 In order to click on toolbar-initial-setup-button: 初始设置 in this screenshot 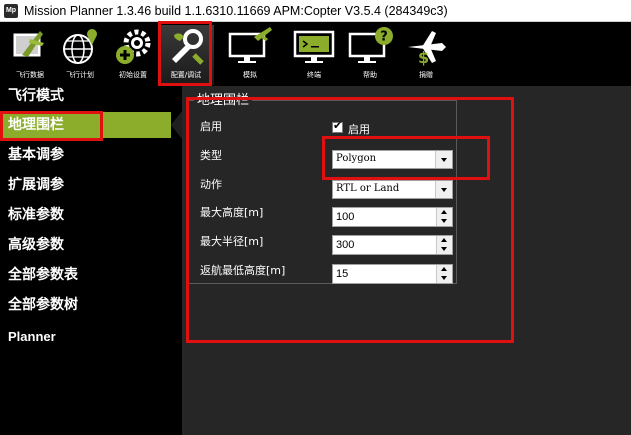, I will do `click(133, 55)`.